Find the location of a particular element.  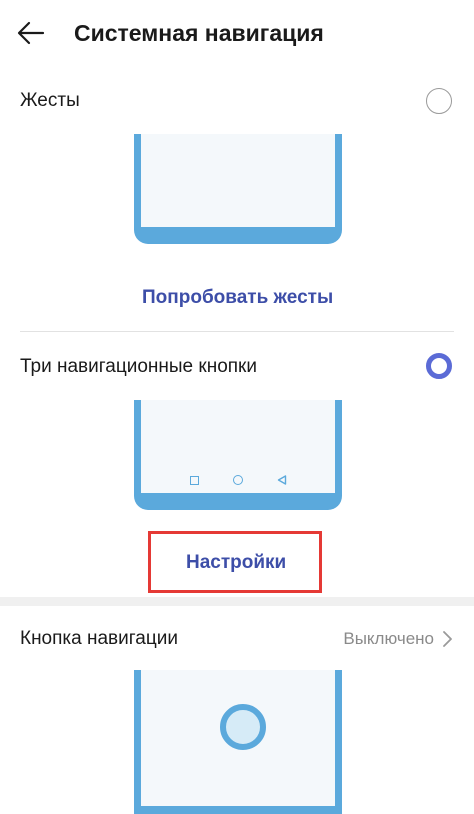

gestures-preview-image is located at coordinates (238, 189).